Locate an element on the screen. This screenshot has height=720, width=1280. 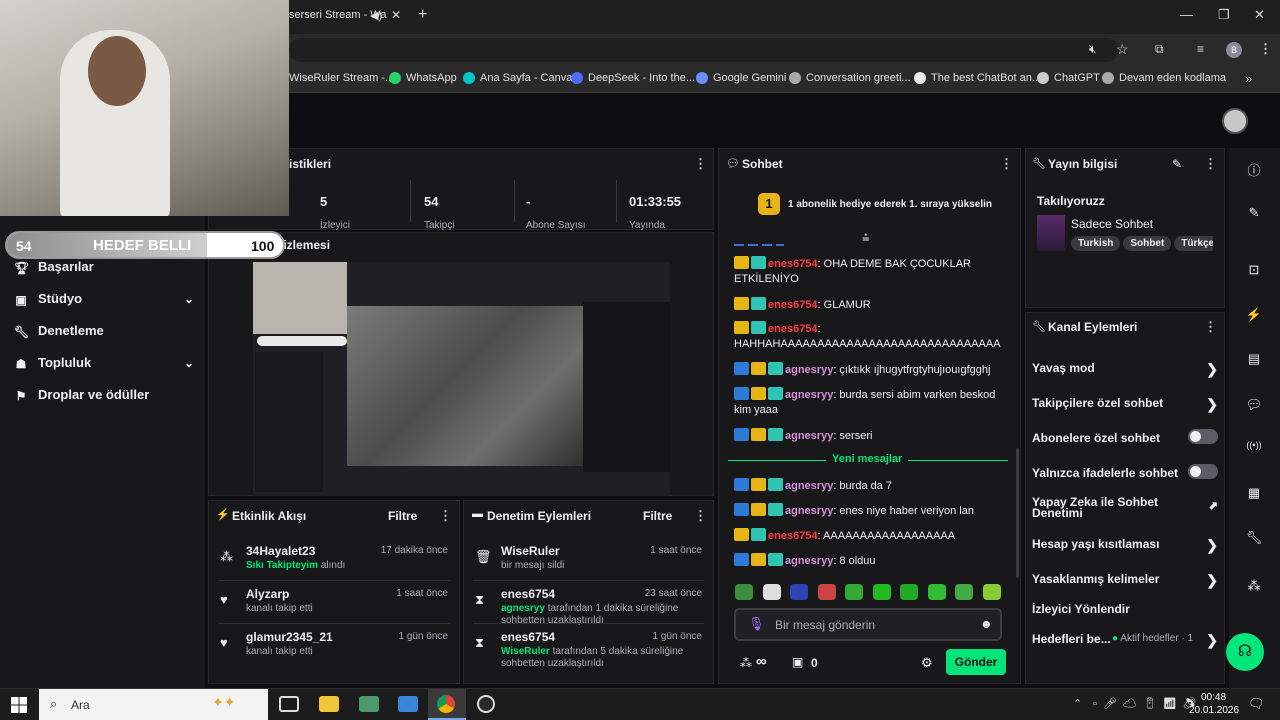
chat-message: enes6754: GLAMUR is located at coordinates (869, 305).